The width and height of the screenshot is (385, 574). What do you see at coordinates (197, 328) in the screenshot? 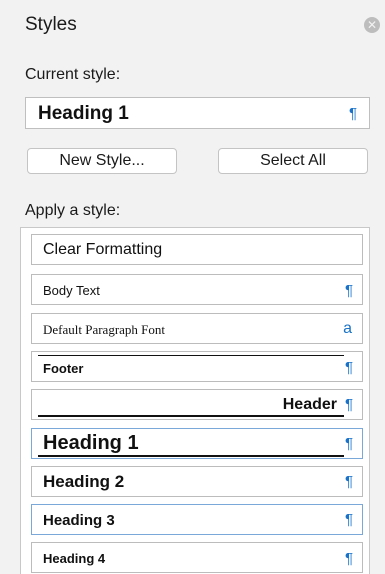
I see `style-item-default-paragraph-font: Default Paragraph Font a` at bounding box center [197, 328].